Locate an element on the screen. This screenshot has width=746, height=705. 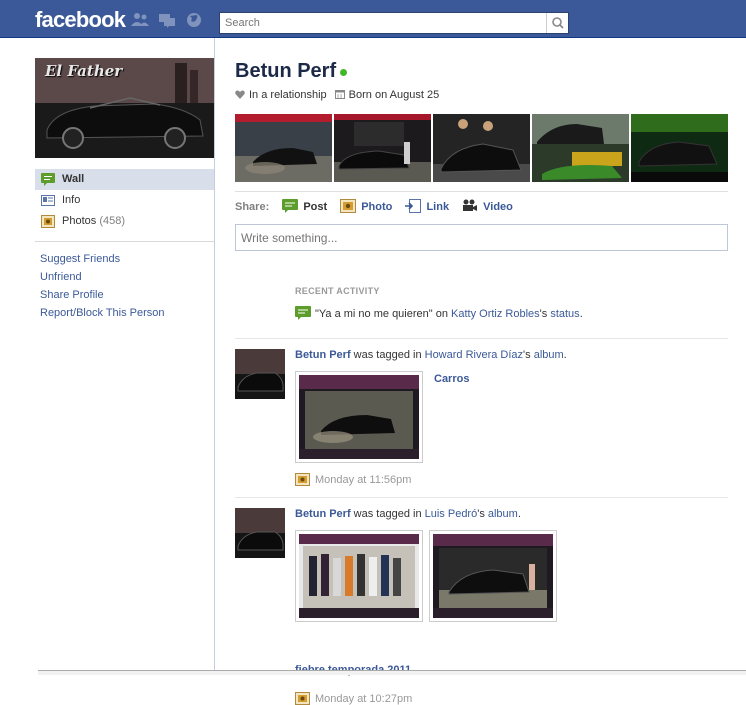
search-button is located at coordinates (557, 23).